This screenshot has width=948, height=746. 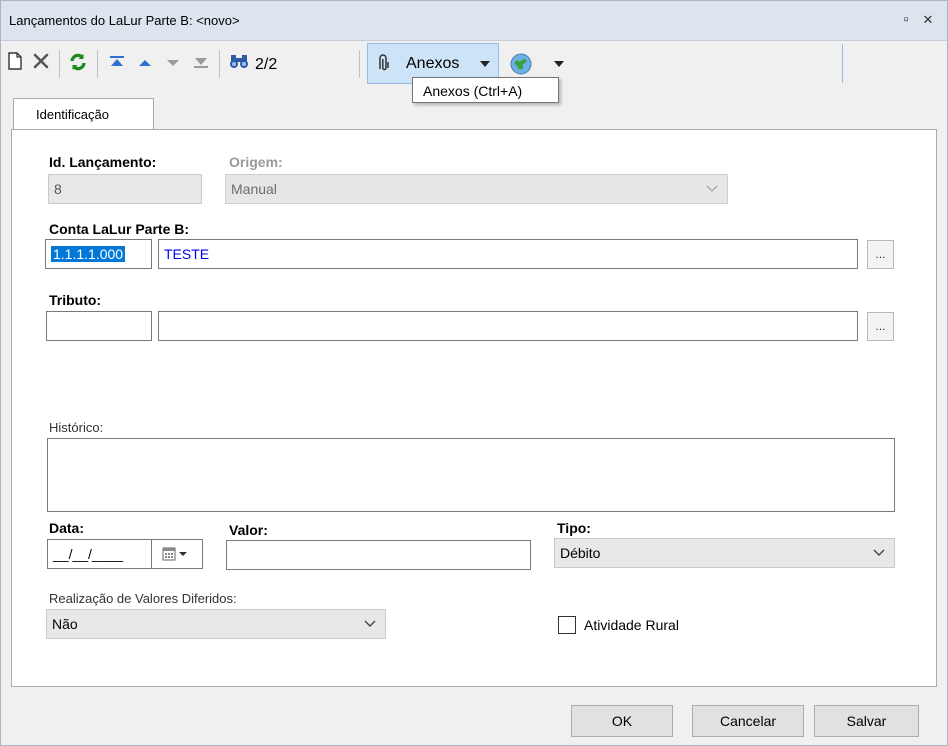 I want to click on tab-identificacao: Identificação, so click(x=83, y=114).